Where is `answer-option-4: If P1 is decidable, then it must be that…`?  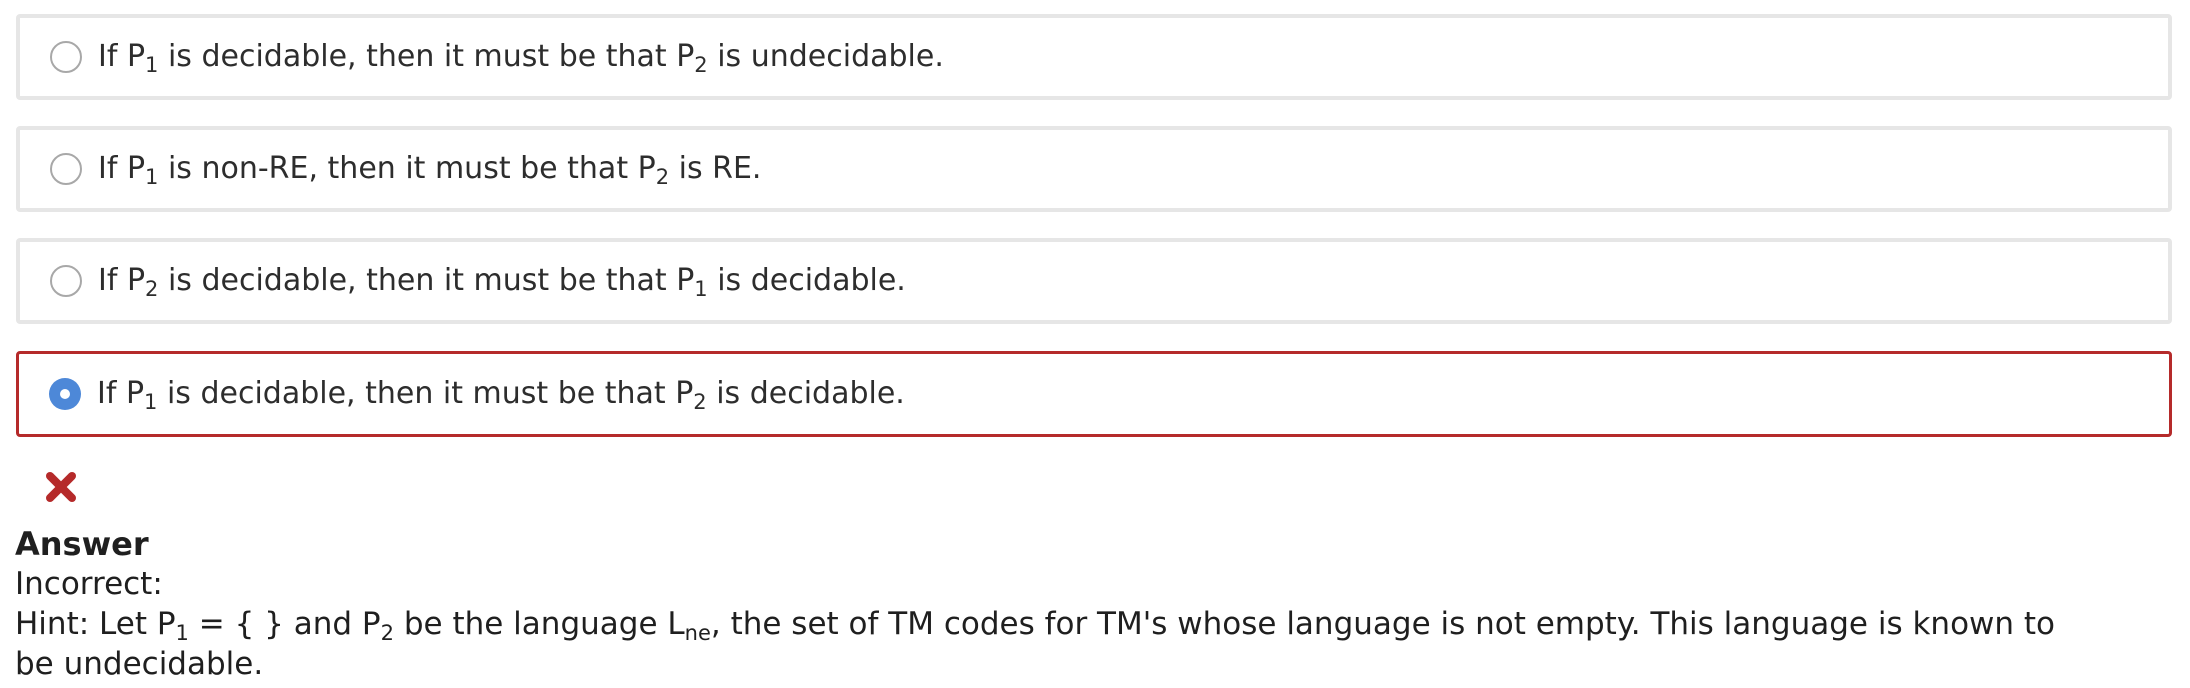 answer-option-4: If P1 is decidable, then it must be that… is located at coordinates (1094, 394).